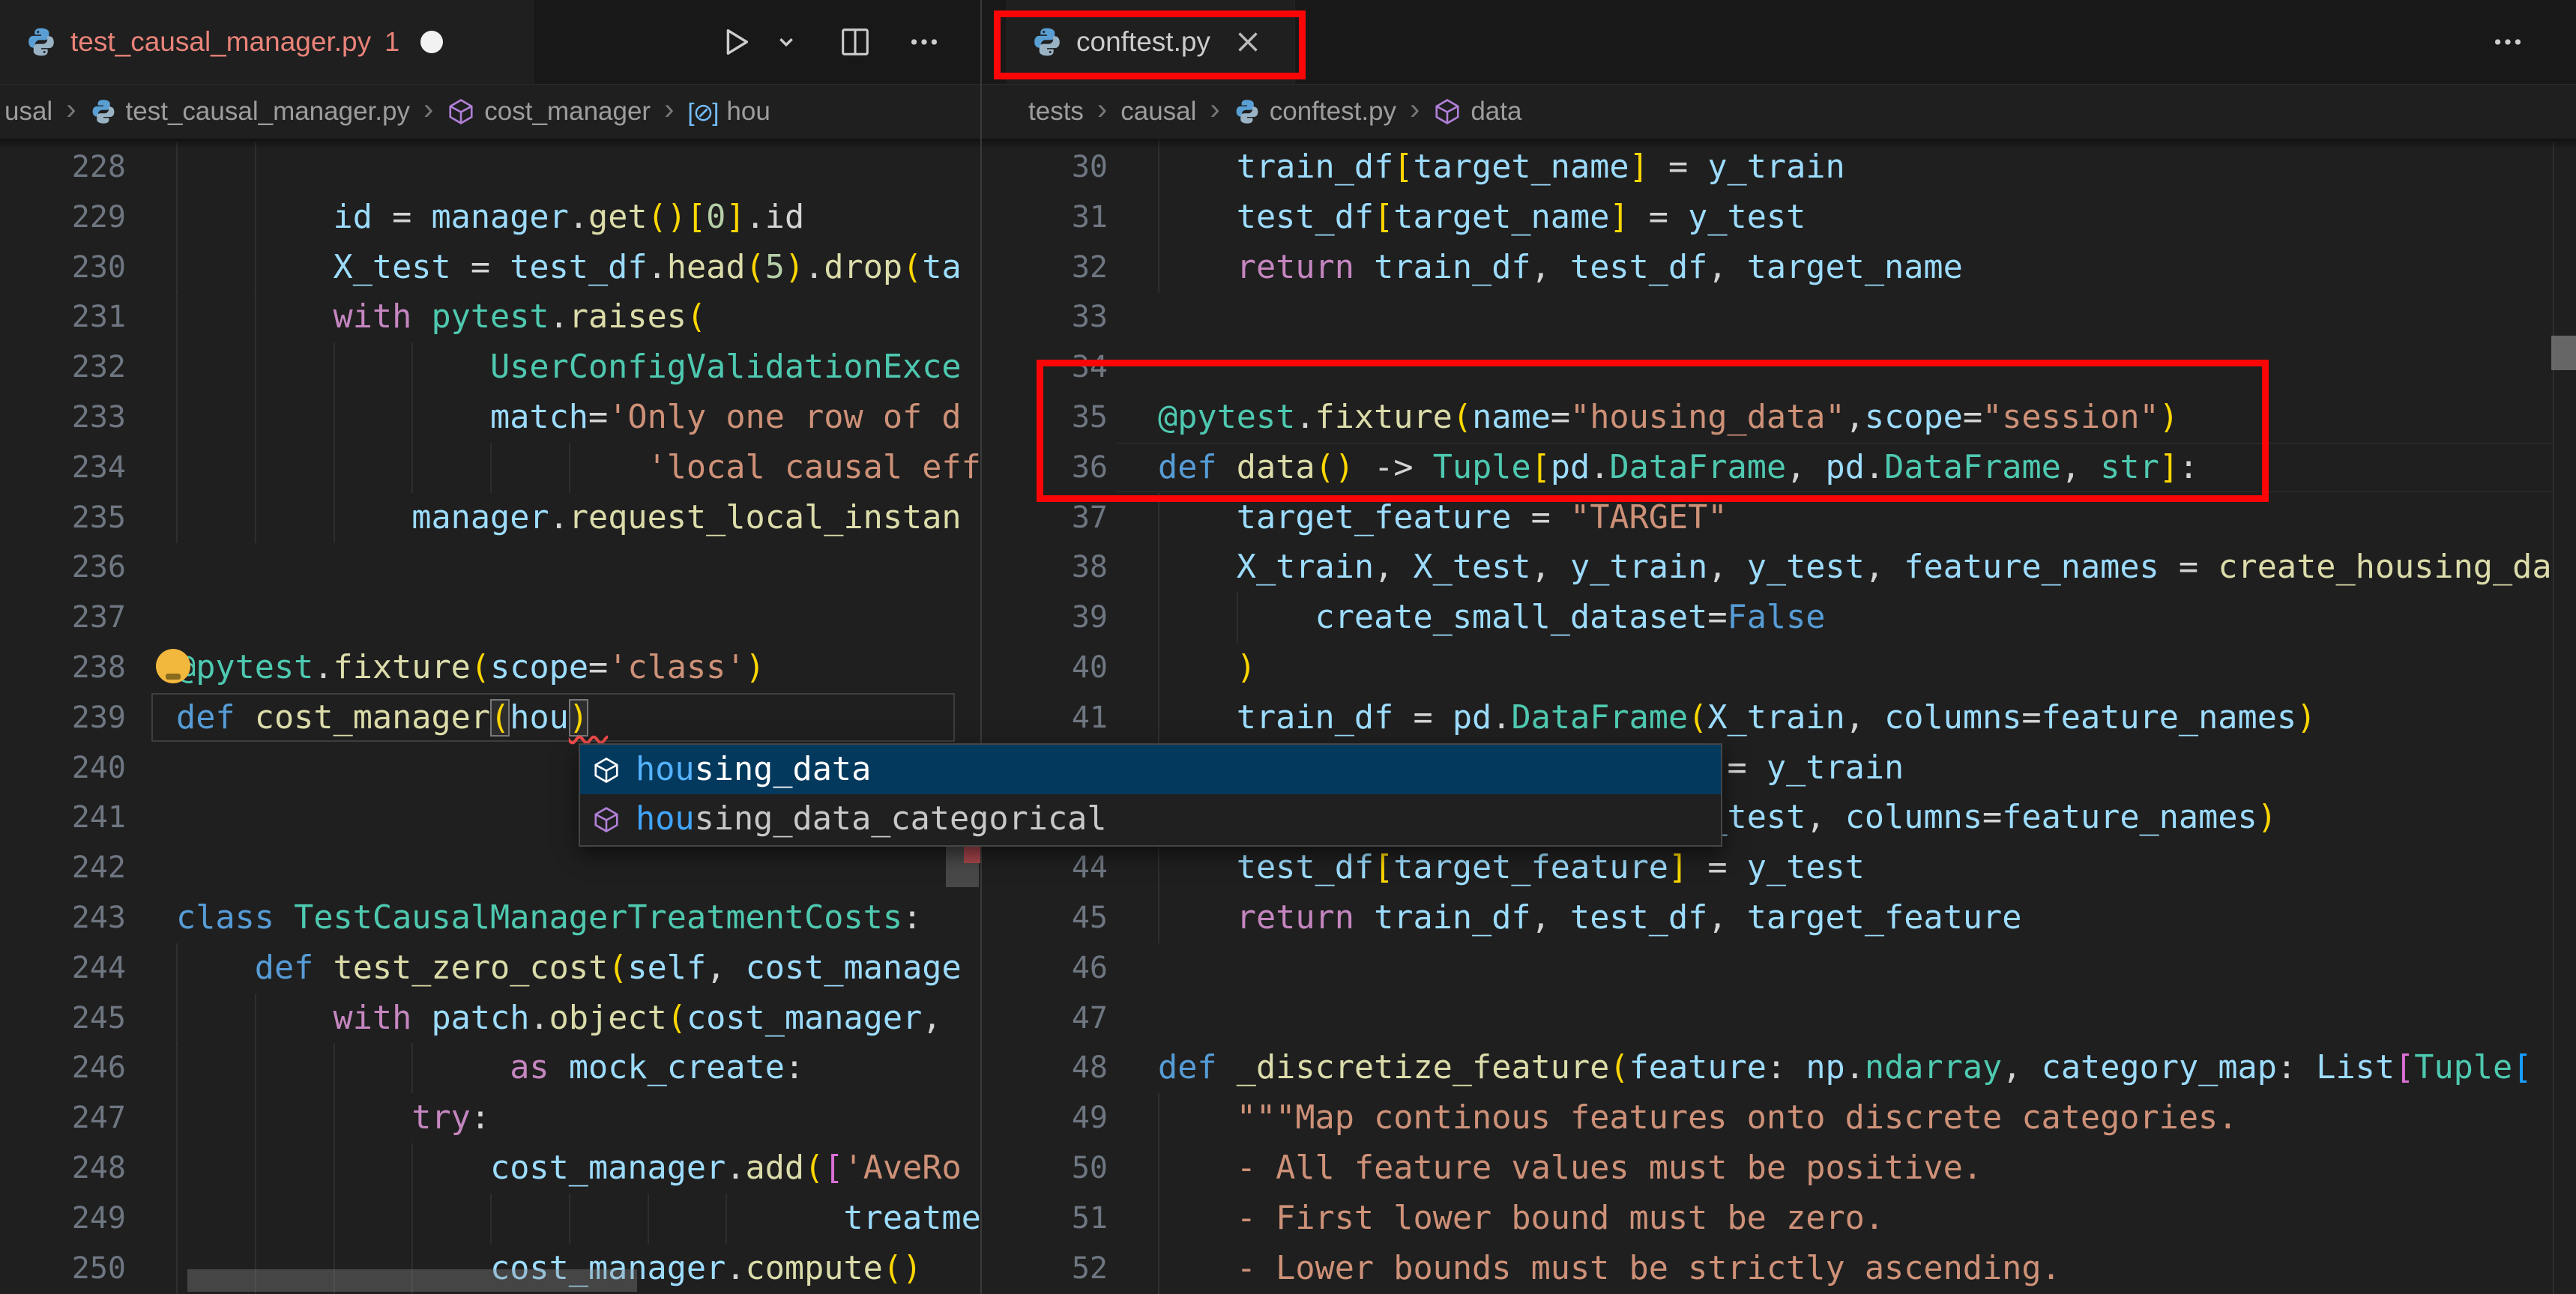 This screenshot has width=2576, height=1294. What do you see at coordinates (1045, 218) in the screenshot?
I see `line-number: 31` at bounding box center [1045, 218].